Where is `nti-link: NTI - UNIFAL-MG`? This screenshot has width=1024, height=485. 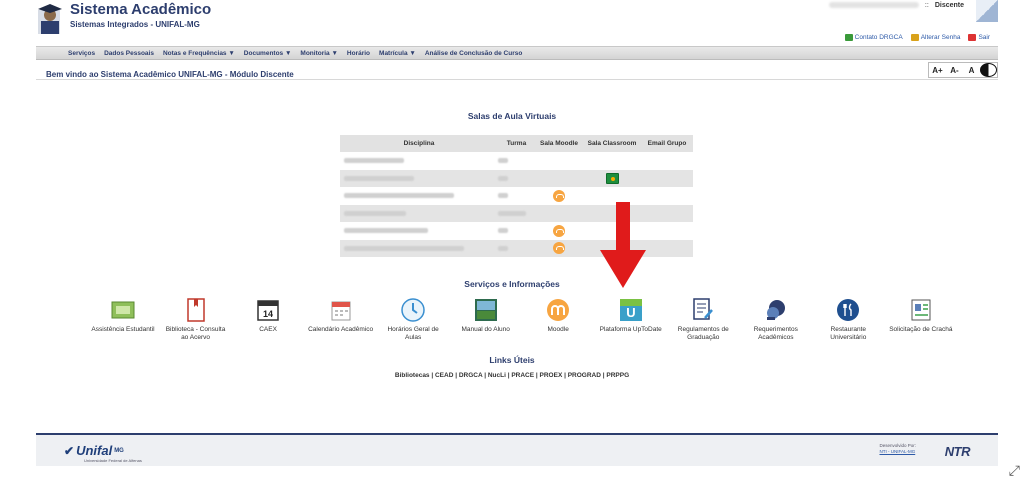
nti-link: NTI - UNIFAL-MG is located at coordinates (897, 452).